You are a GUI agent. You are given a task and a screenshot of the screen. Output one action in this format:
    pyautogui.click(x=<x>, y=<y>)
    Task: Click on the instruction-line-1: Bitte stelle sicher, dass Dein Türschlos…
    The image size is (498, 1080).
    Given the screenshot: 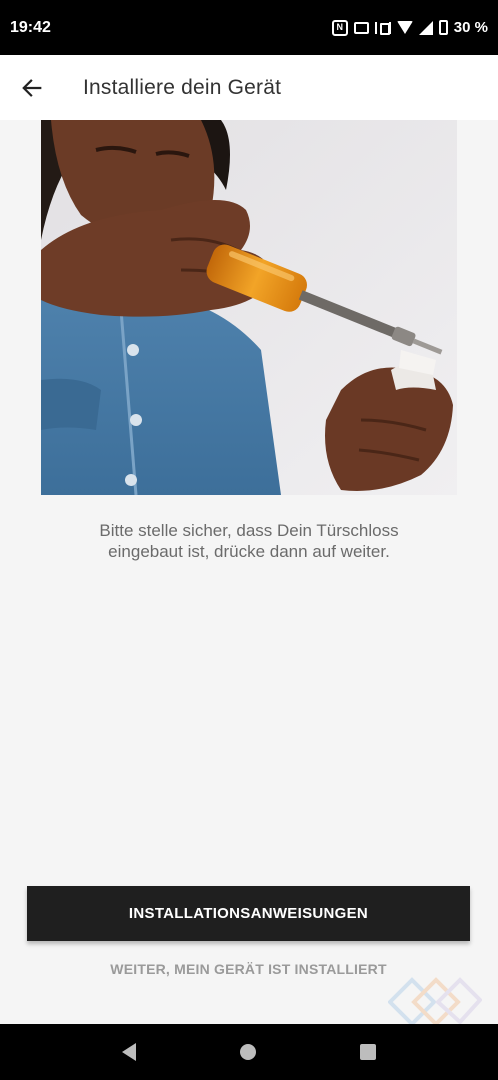 What is the action you would take?
    pyautogui.click(x=249, y=530)
    